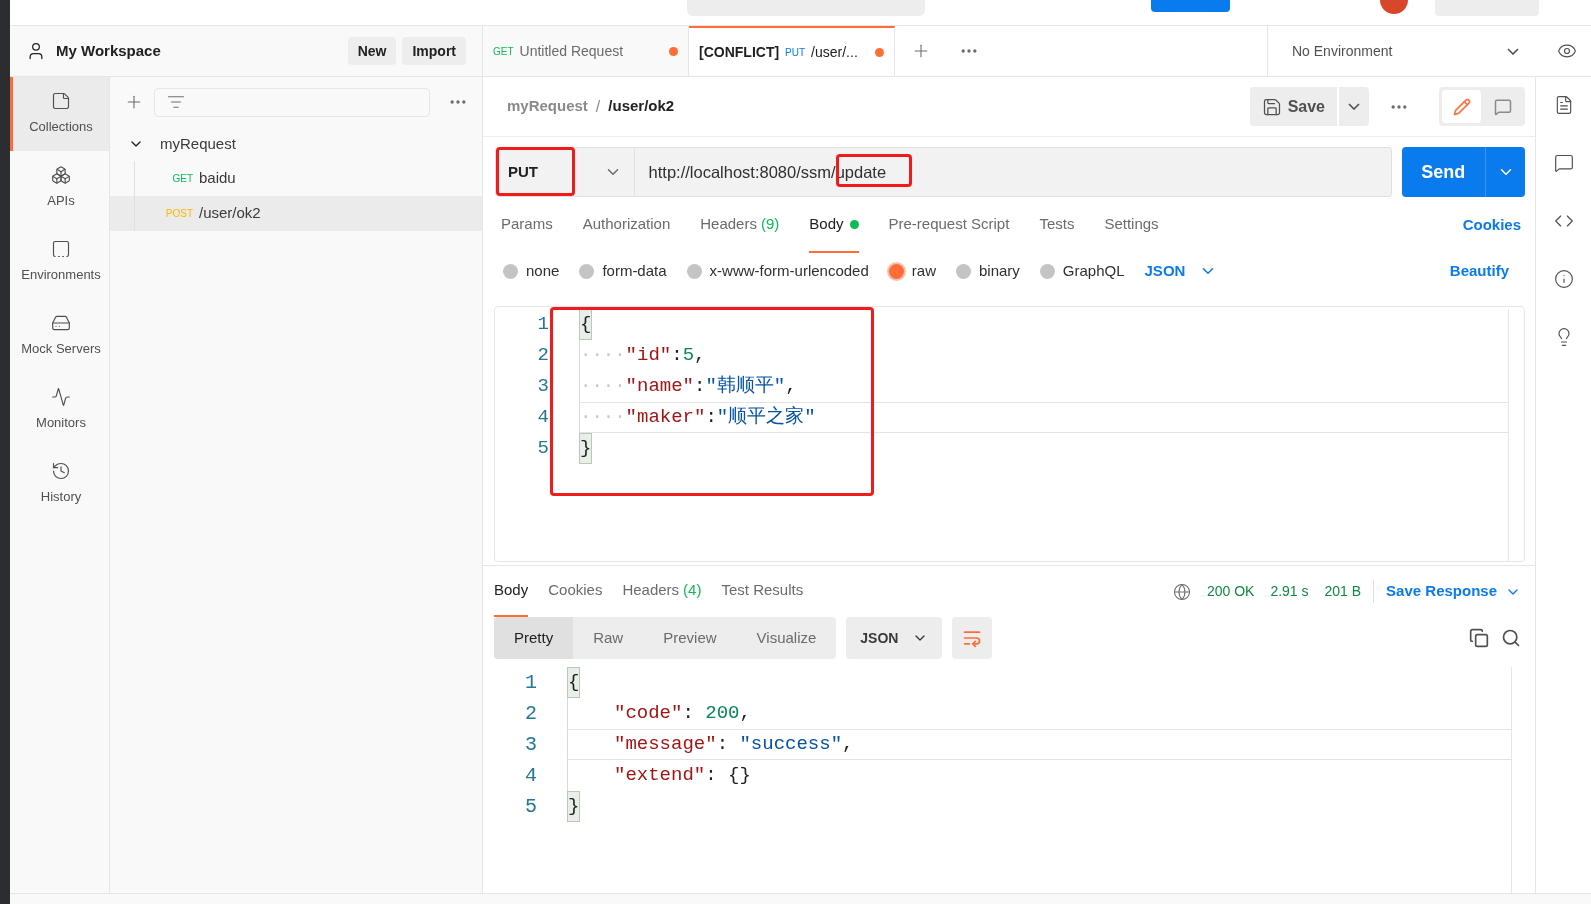  I want to click on cookies-link: Cookies, so click(1491, 225).